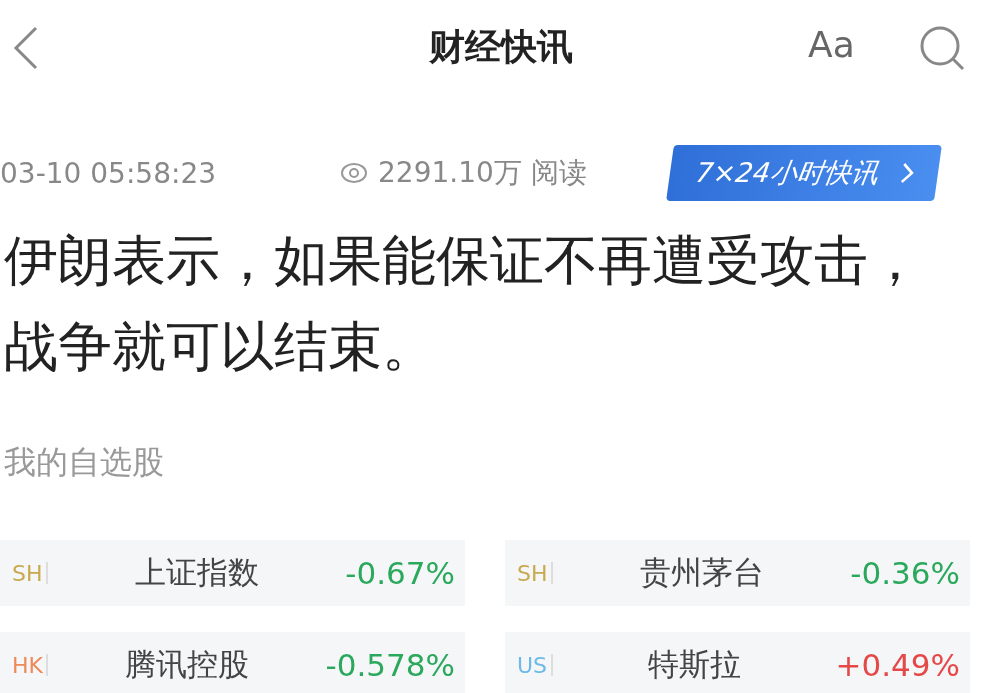 The height and width of the screenshot is (693, 1002). What do you see at coordinates (942, 48) in the screenshot?
I see `search-icon` at bounding box center [942, 48].